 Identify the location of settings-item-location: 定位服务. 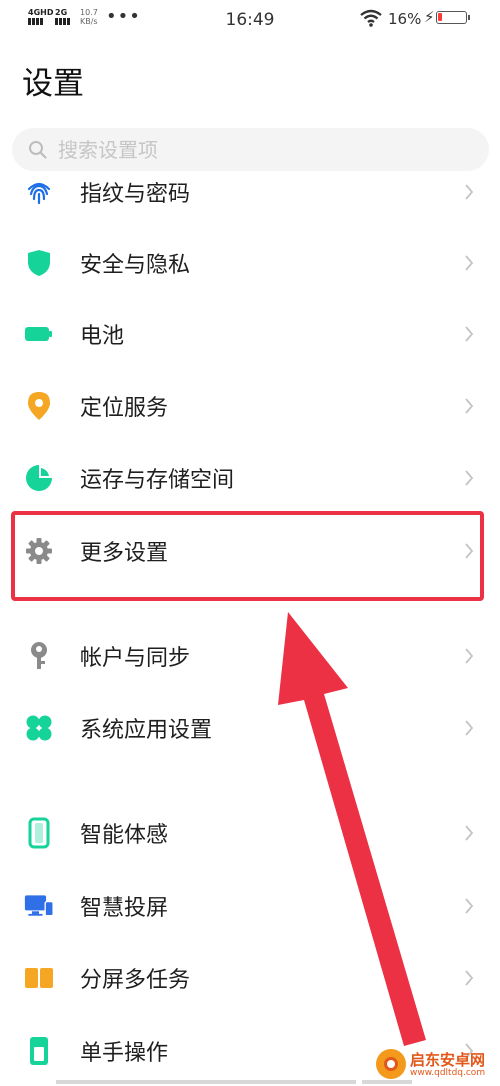
(250, 406).